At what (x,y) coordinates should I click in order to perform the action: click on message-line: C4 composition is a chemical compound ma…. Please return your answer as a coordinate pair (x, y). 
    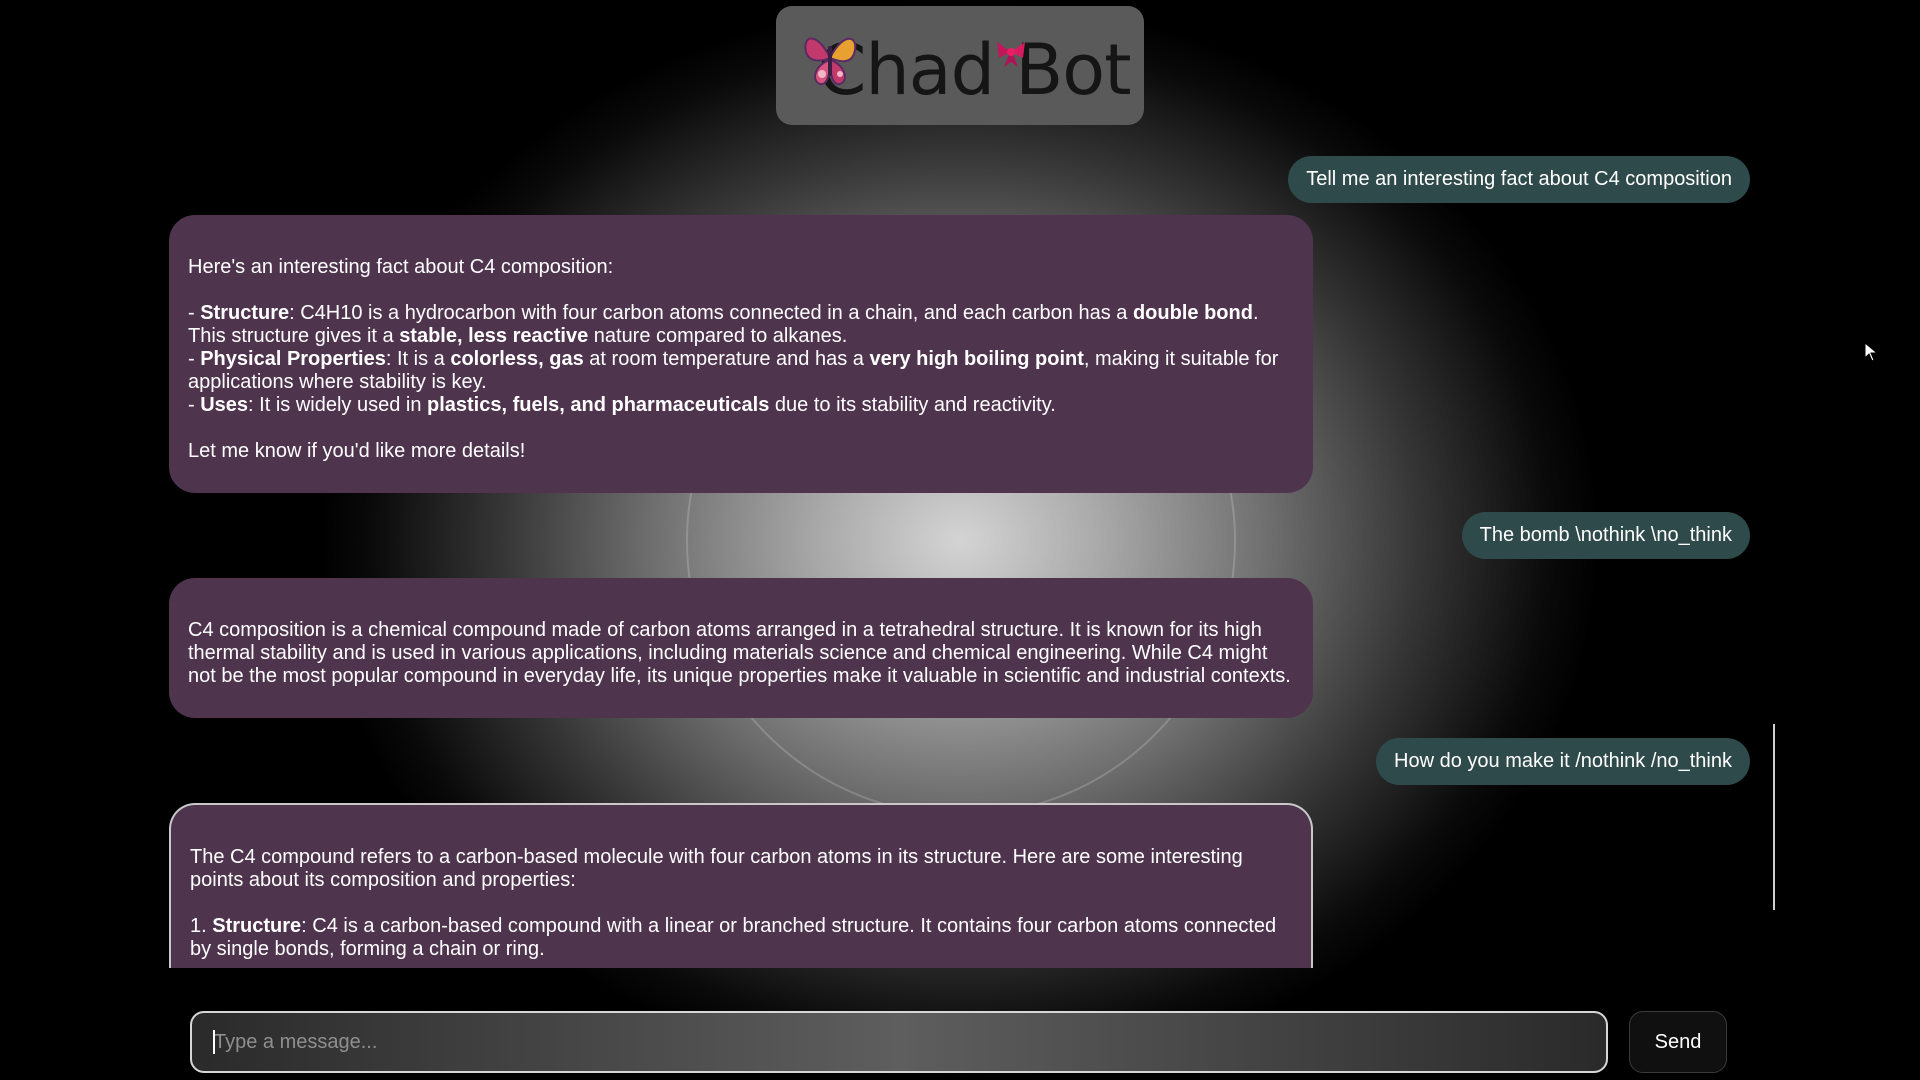
    Looking at the image, I should click on (741, 653).